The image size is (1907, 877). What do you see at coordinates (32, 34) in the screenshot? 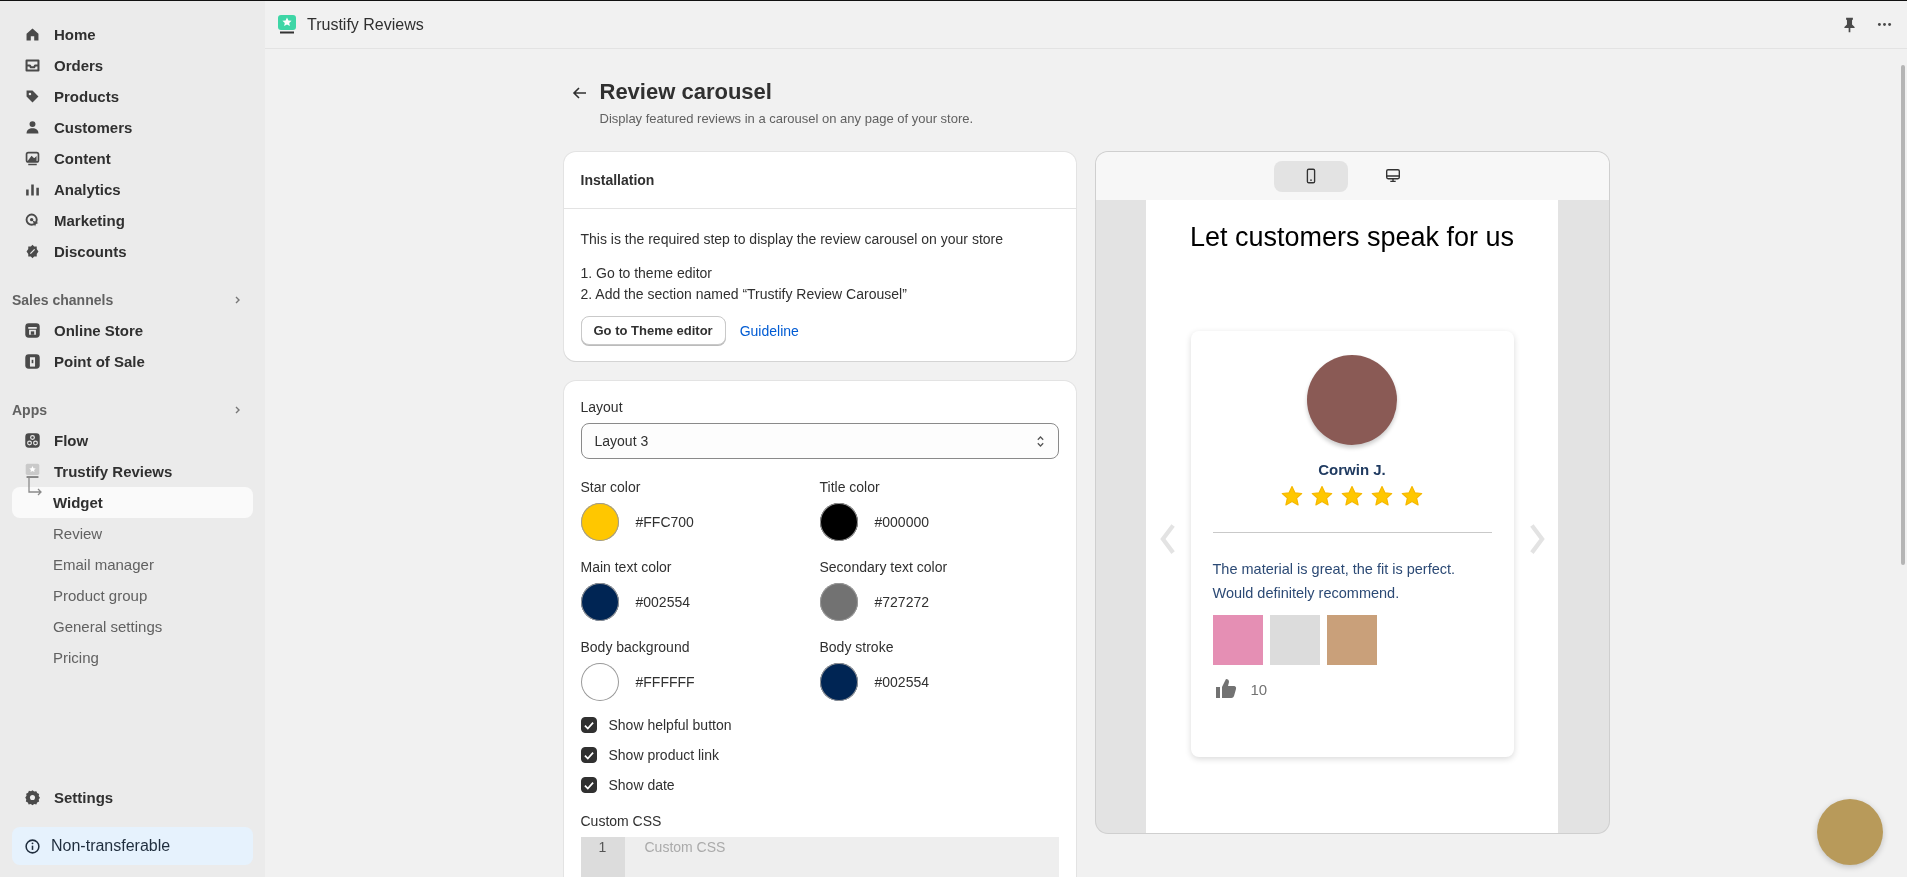
I see `home-icon` at bounding box center [32, 34].